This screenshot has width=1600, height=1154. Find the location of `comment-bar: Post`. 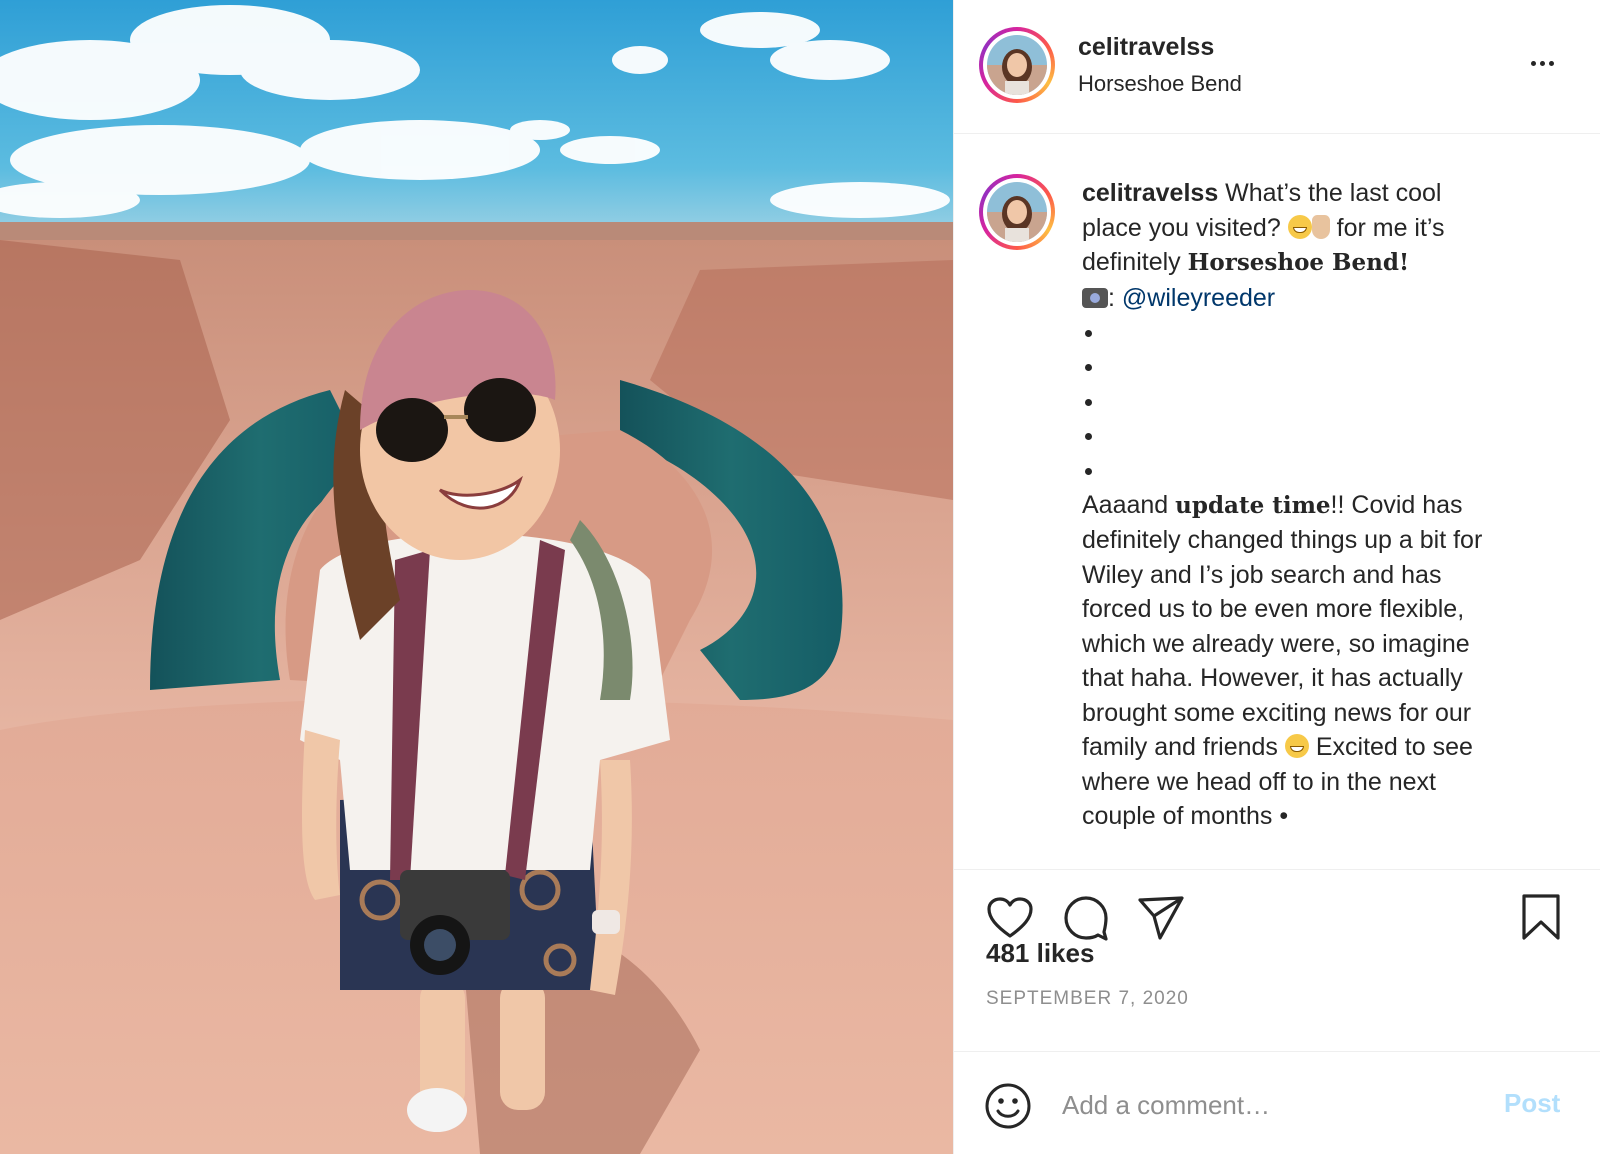

comment-bar: Post is located at coordinates (1277, 1103).